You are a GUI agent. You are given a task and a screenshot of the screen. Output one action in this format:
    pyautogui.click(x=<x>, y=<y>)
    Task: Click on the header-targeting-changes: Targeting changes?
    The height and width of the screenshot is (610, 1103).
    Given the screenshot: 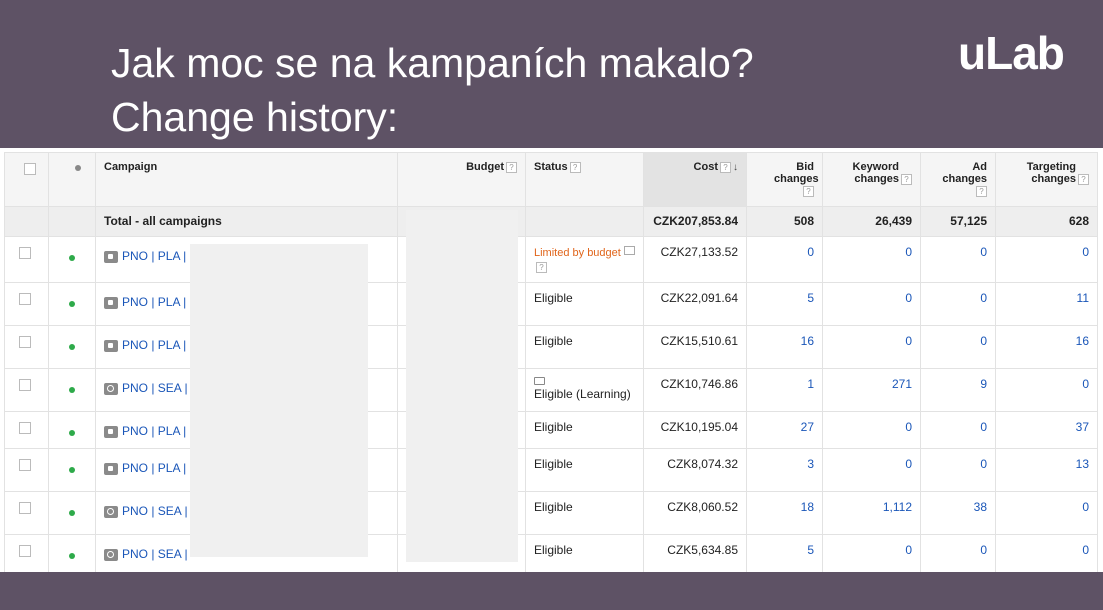 What is the action you would take?
    pyautogui.click(x=1046, y=179)
    